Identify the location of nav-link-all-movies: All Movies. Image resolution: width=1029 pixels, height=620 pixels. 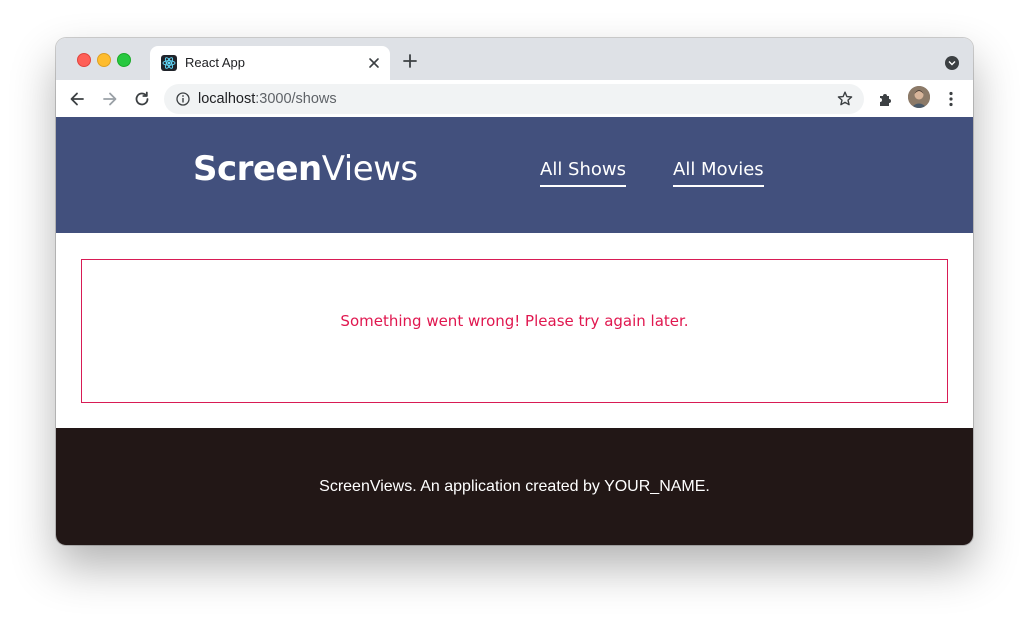
(718, 173).